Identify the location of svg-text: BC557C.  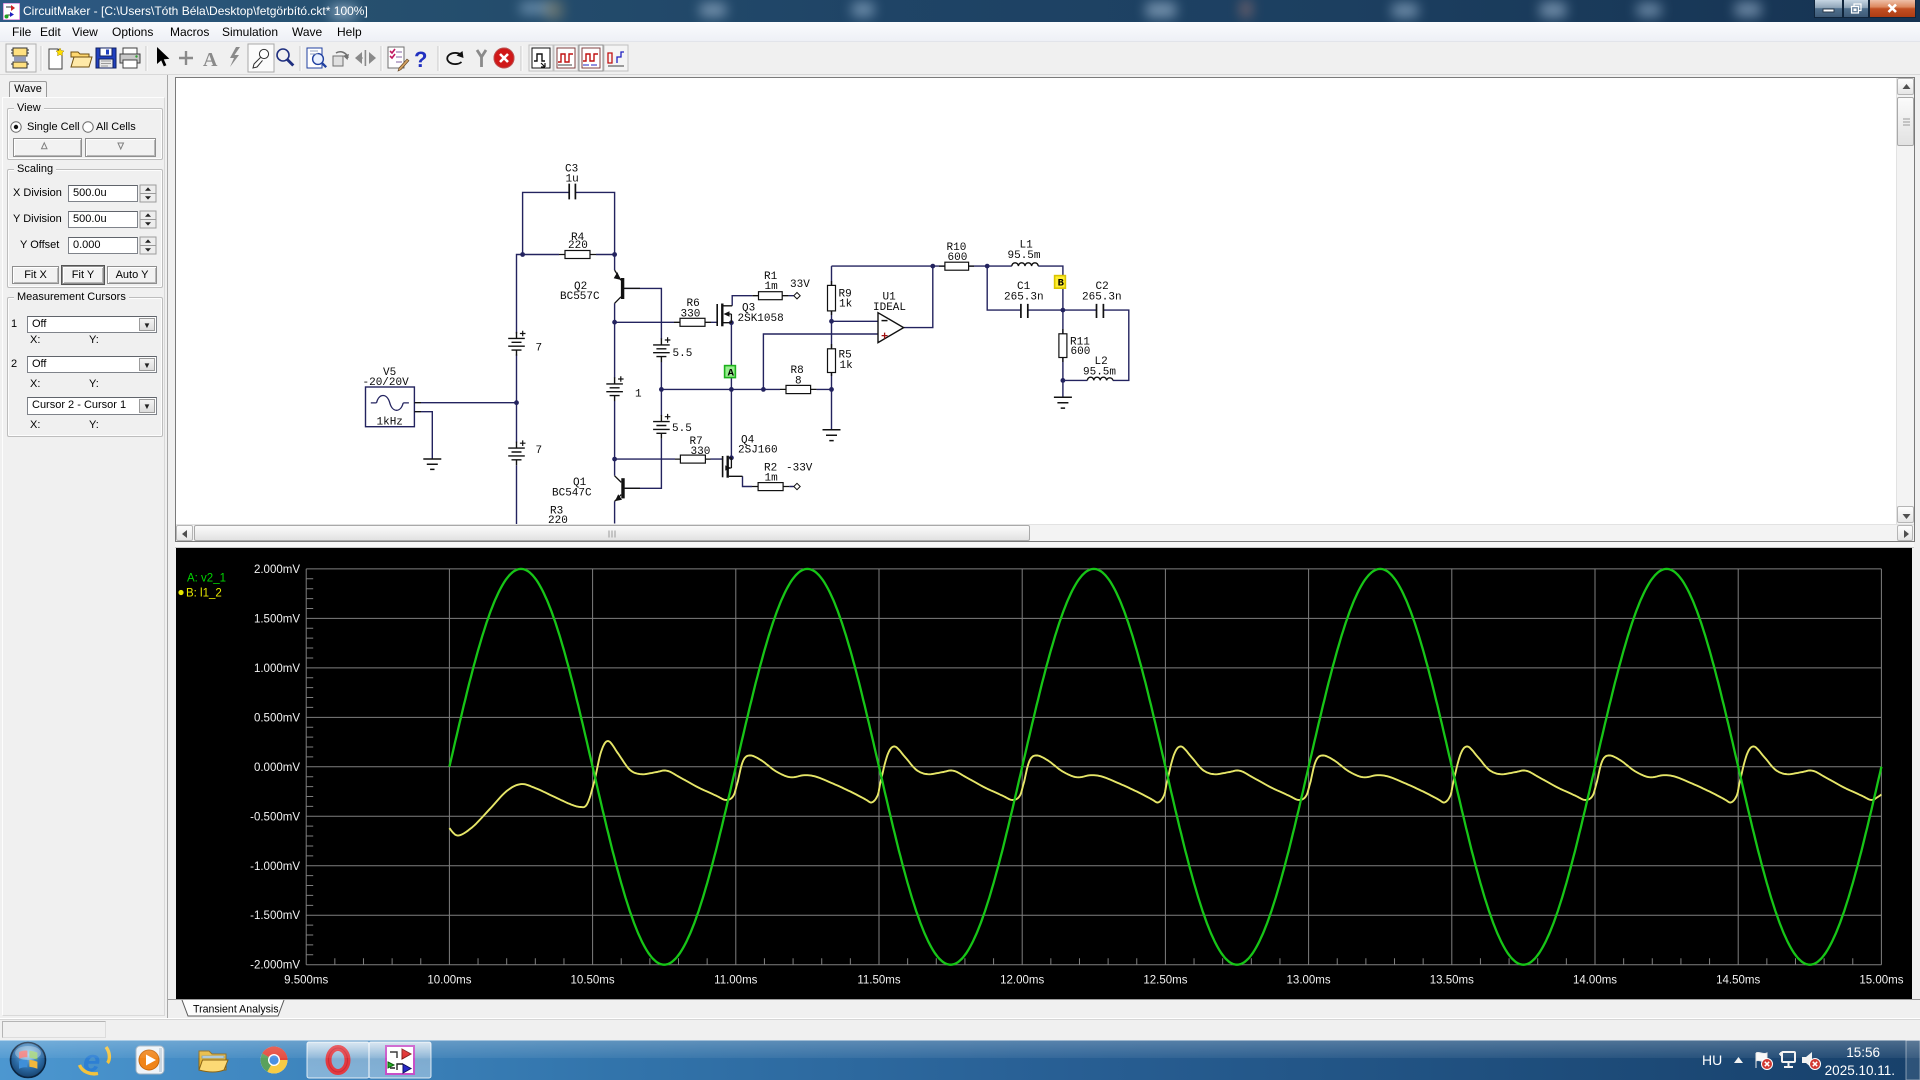
(580, 297).